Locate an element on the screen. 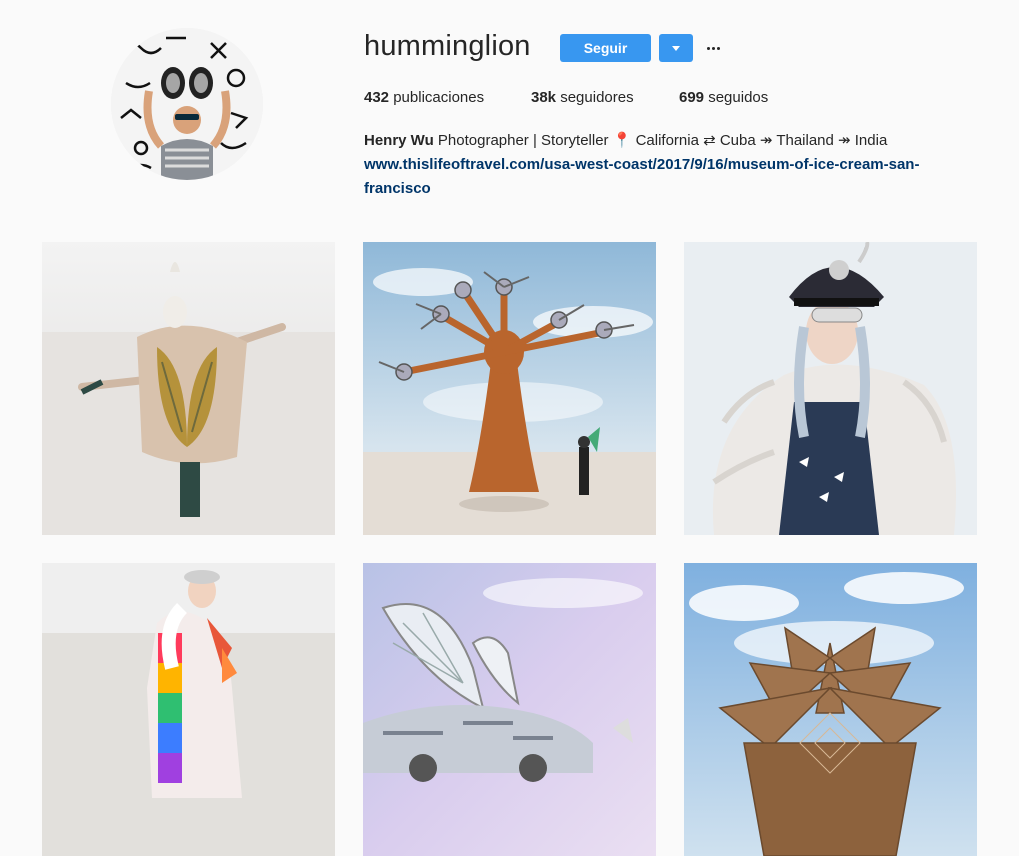  following-count: 699 is located at coordinates (692, 97).